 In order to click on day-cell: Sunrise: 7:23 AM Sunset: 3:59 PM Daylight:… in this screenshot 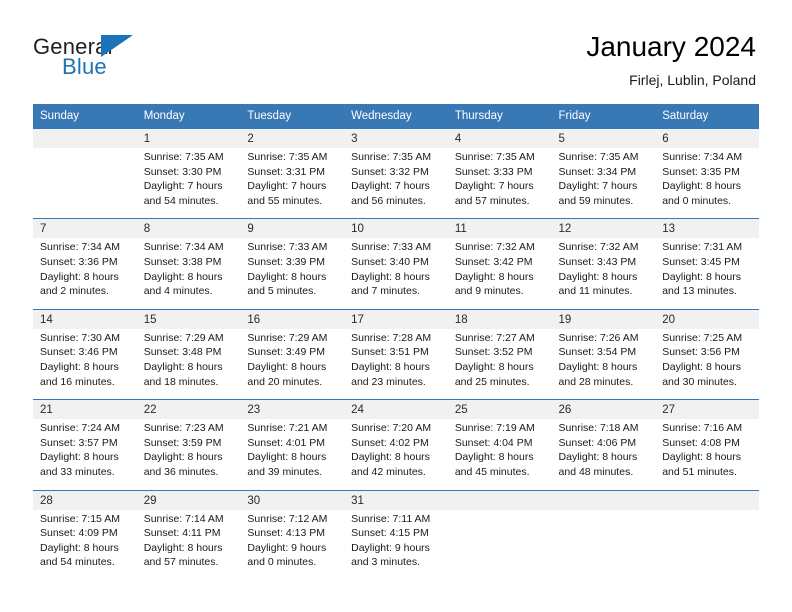, I will do `click(188, 454)`.